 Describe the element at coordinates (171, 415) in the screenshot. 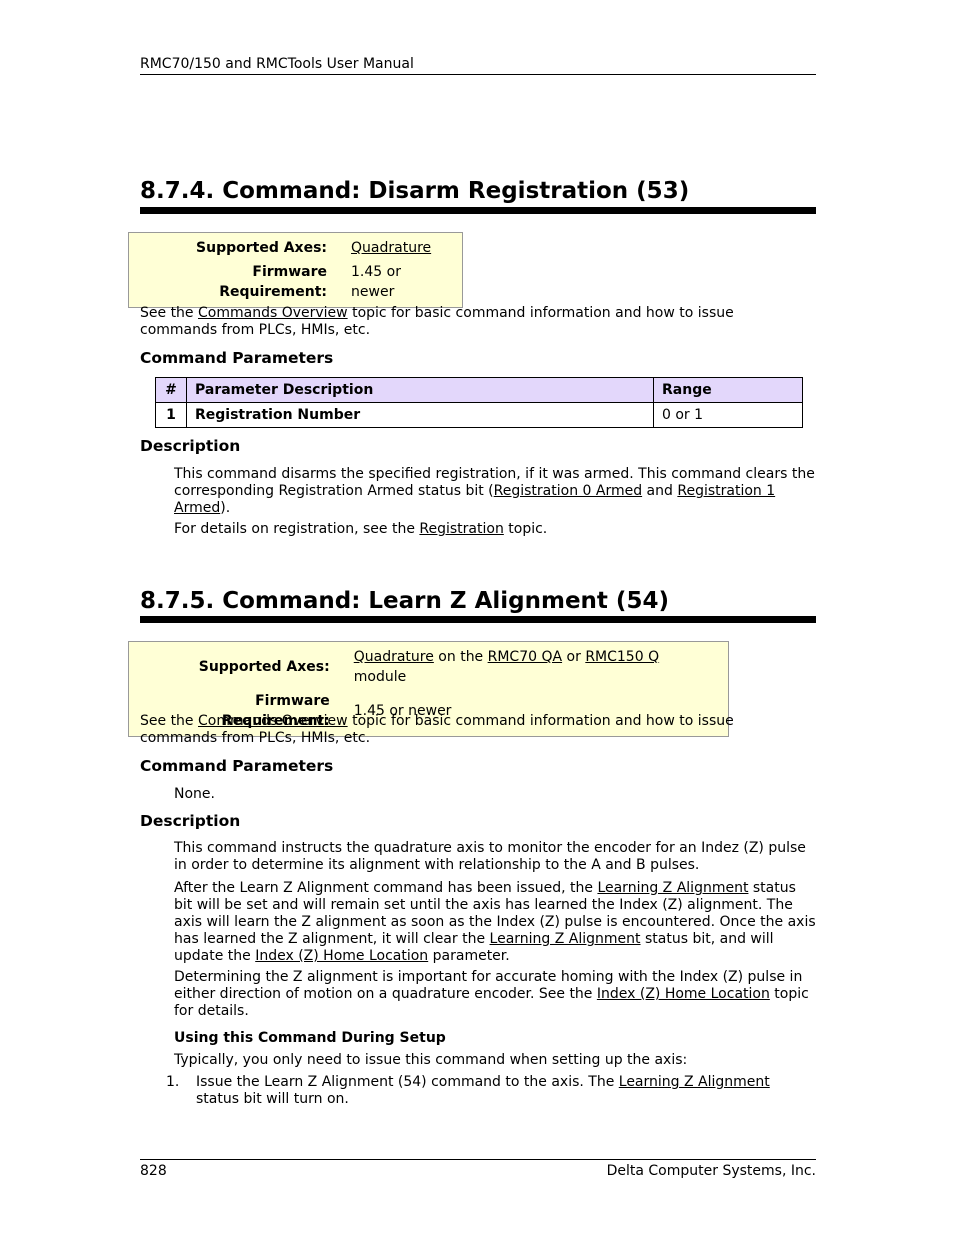

I see `param-number: 1` at that location.